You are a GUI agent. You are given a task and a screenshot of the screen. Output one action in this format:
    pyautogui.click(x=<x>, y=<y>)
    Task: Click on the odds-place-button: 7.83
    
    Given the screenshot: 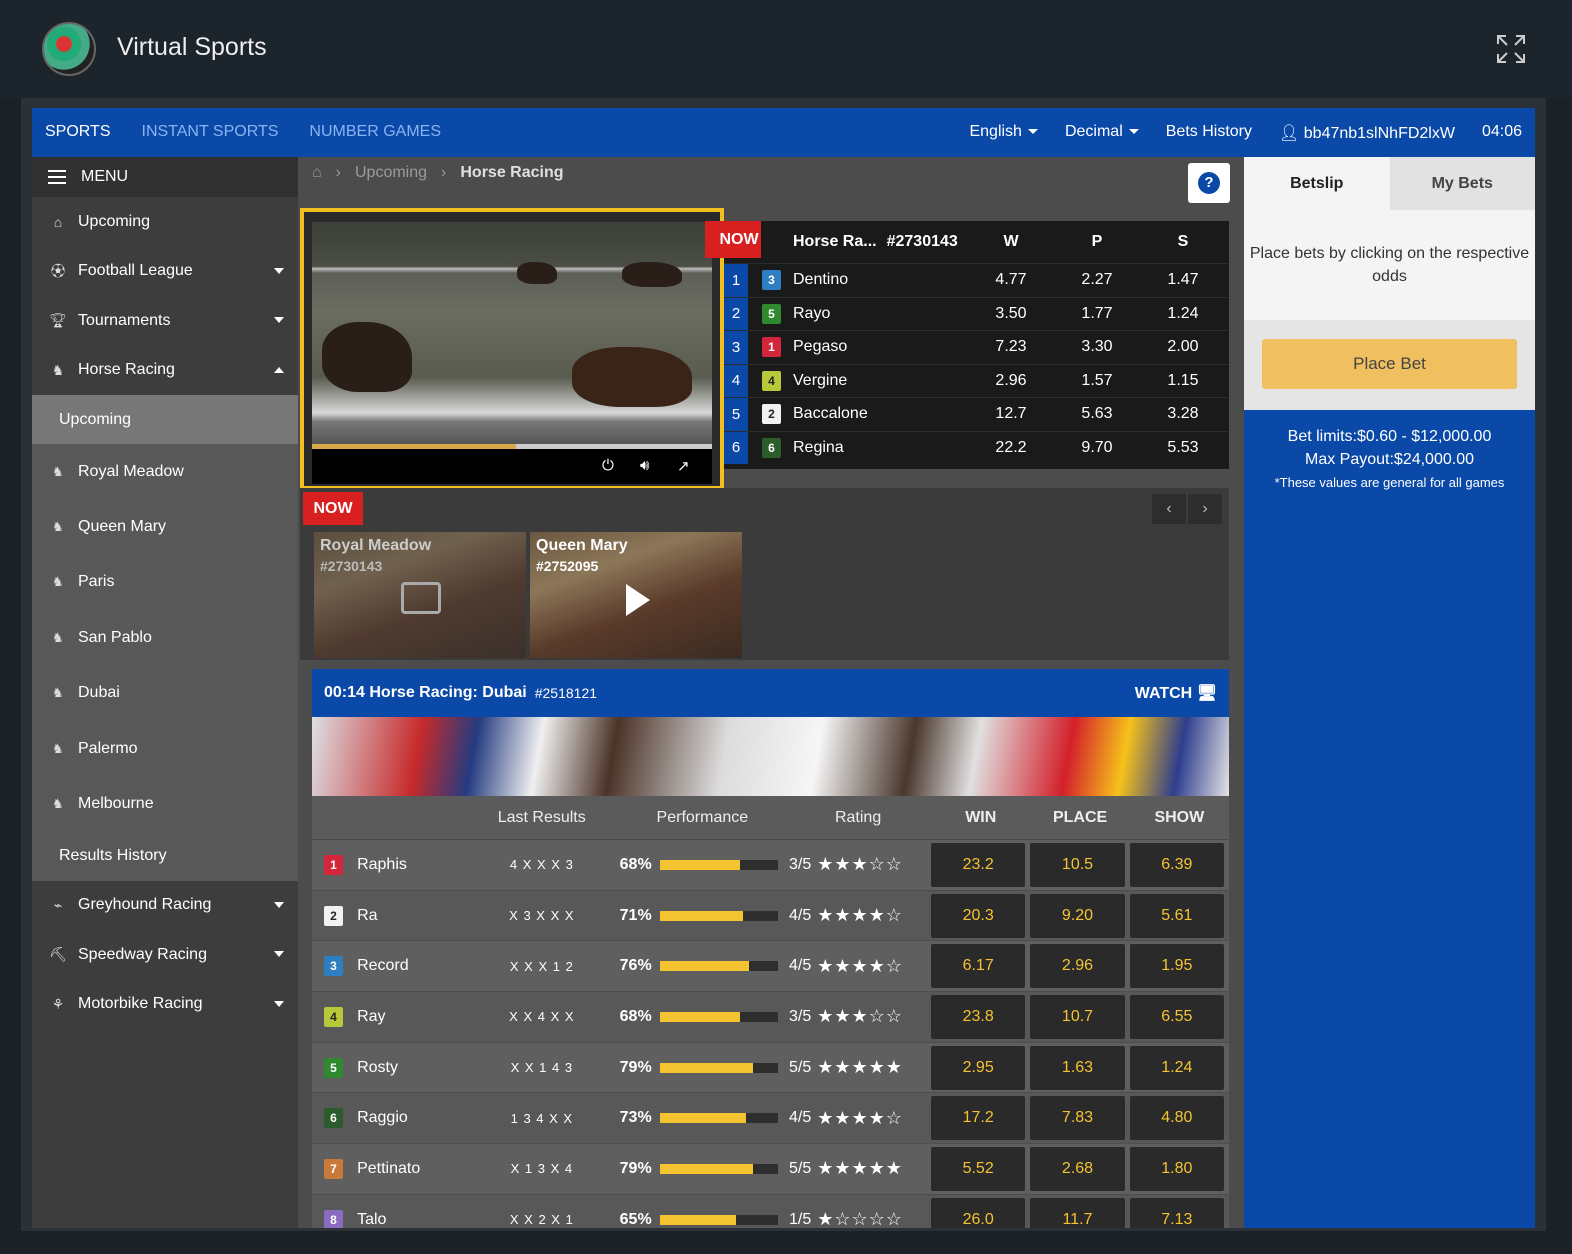 What is the action you would take?
    pyautogui.click(x=1077, y=1118)
    